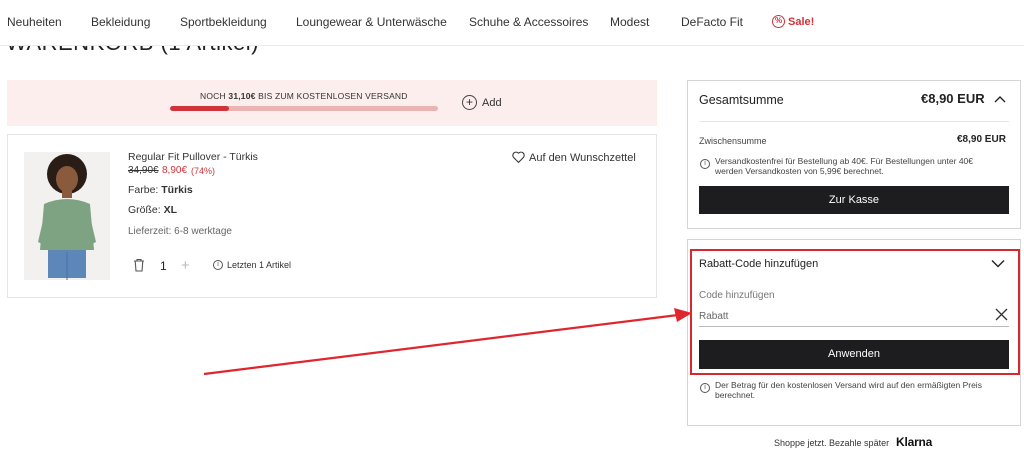 The width and height of the screenshot is (1024, 450). What do you see at coordinates (953, 98) in the screenshot?
I see `summary-total: €8,90 EUR` at bounding box center [953, 98].